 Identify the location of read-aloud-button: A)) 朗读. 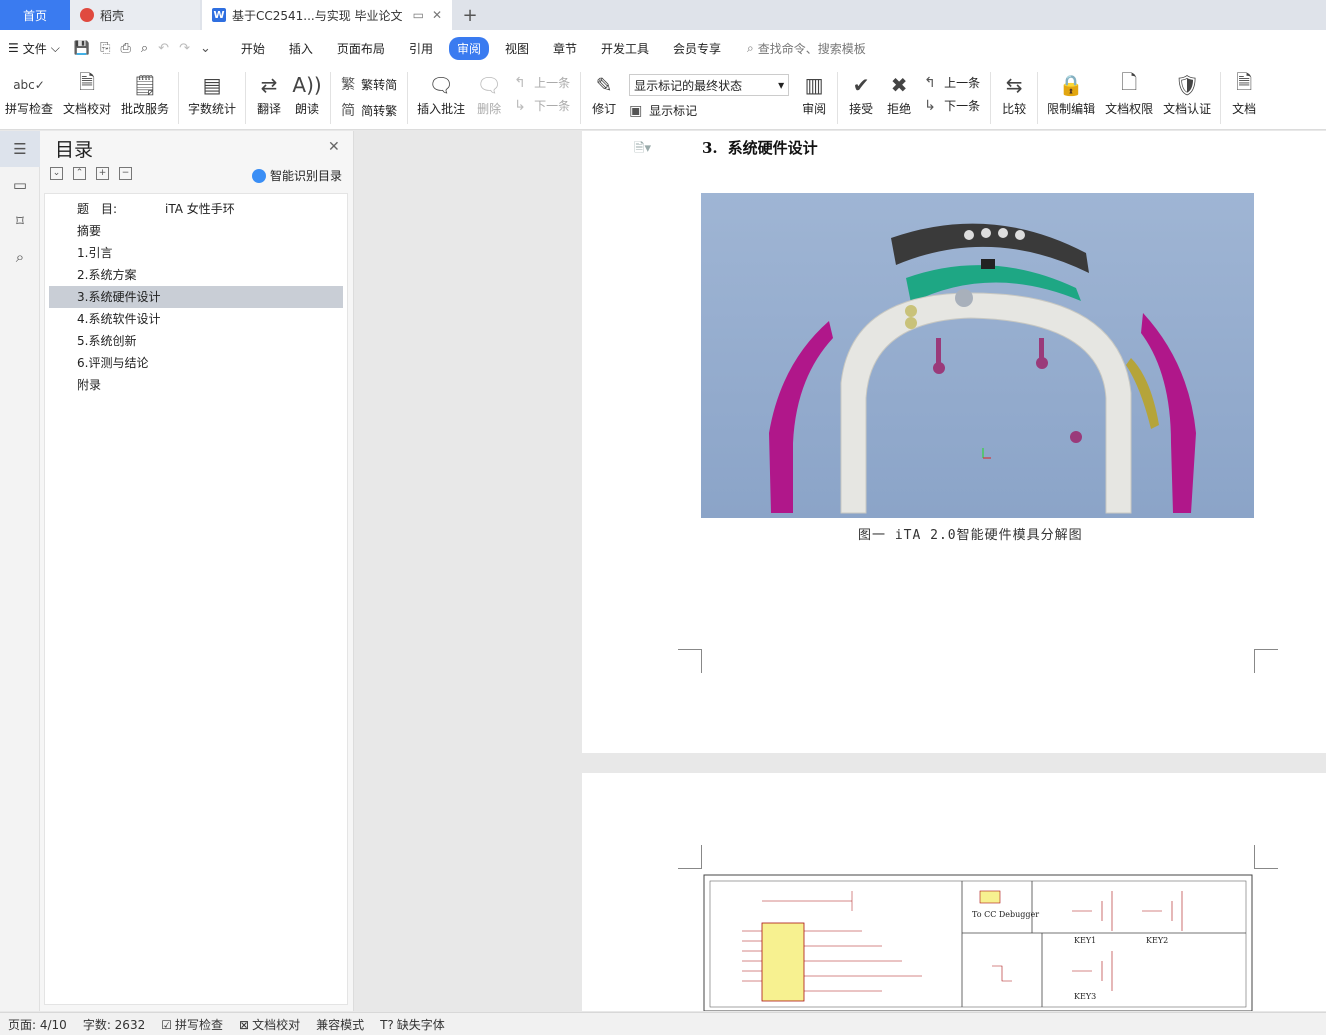
(307, 93).